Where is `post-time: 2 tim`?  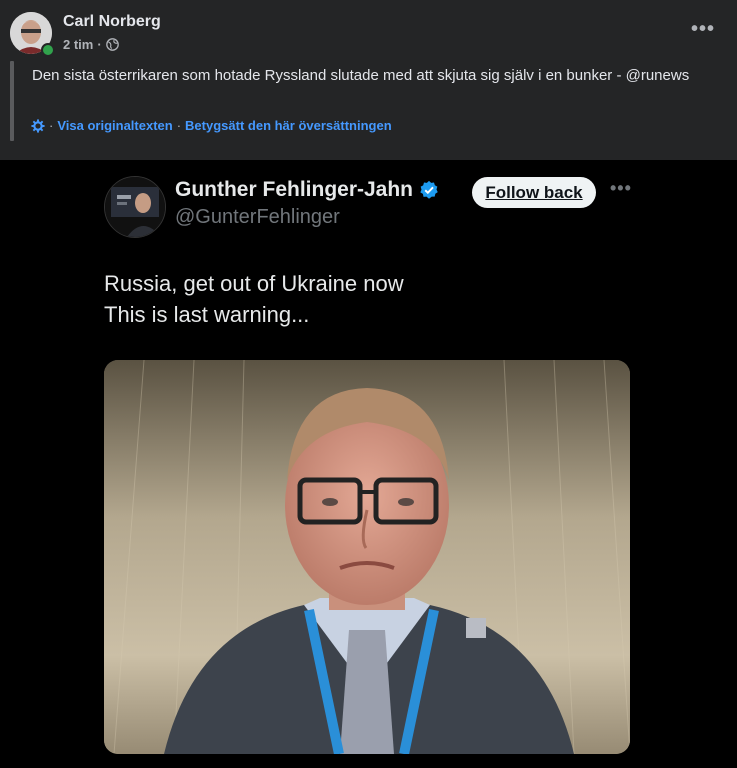
post-time: 2 tim is located at coordinates (78, 44).